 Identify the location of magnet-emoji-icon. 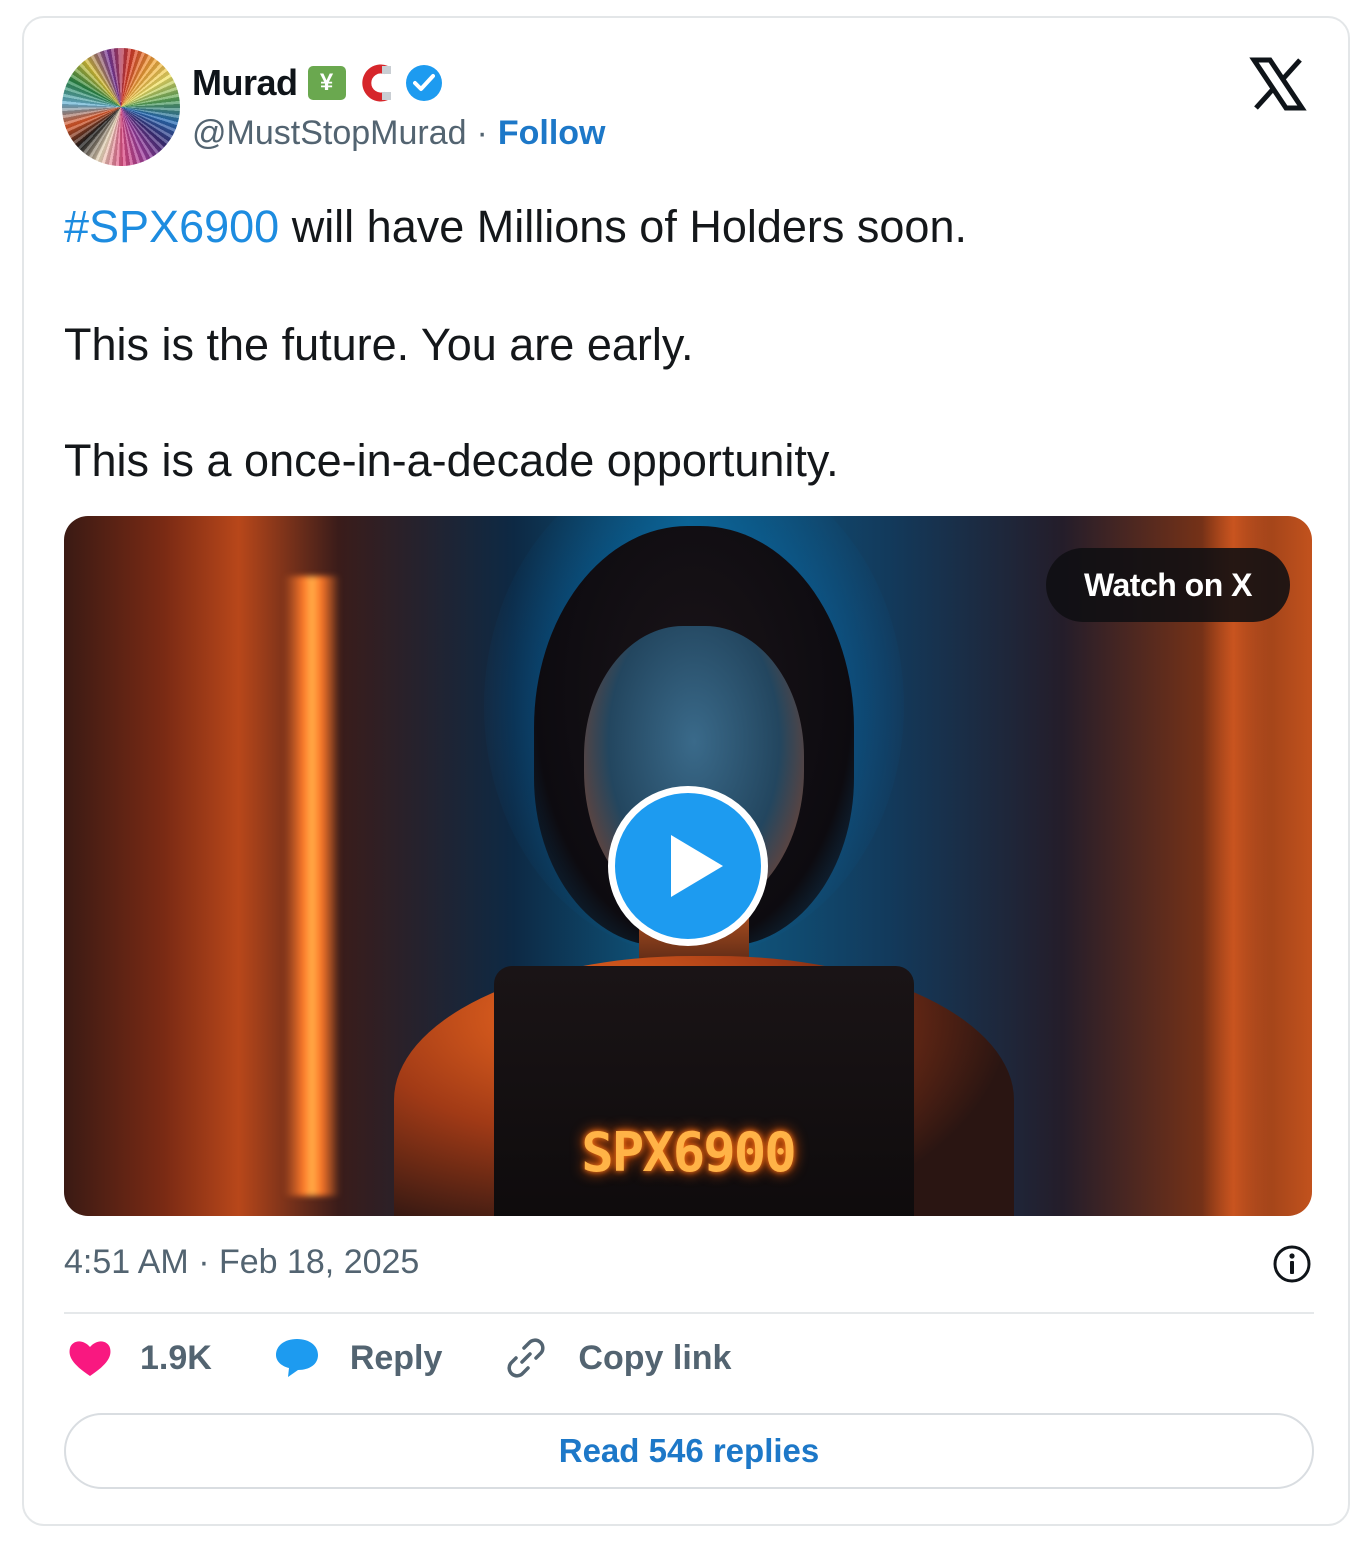
(376, 83).